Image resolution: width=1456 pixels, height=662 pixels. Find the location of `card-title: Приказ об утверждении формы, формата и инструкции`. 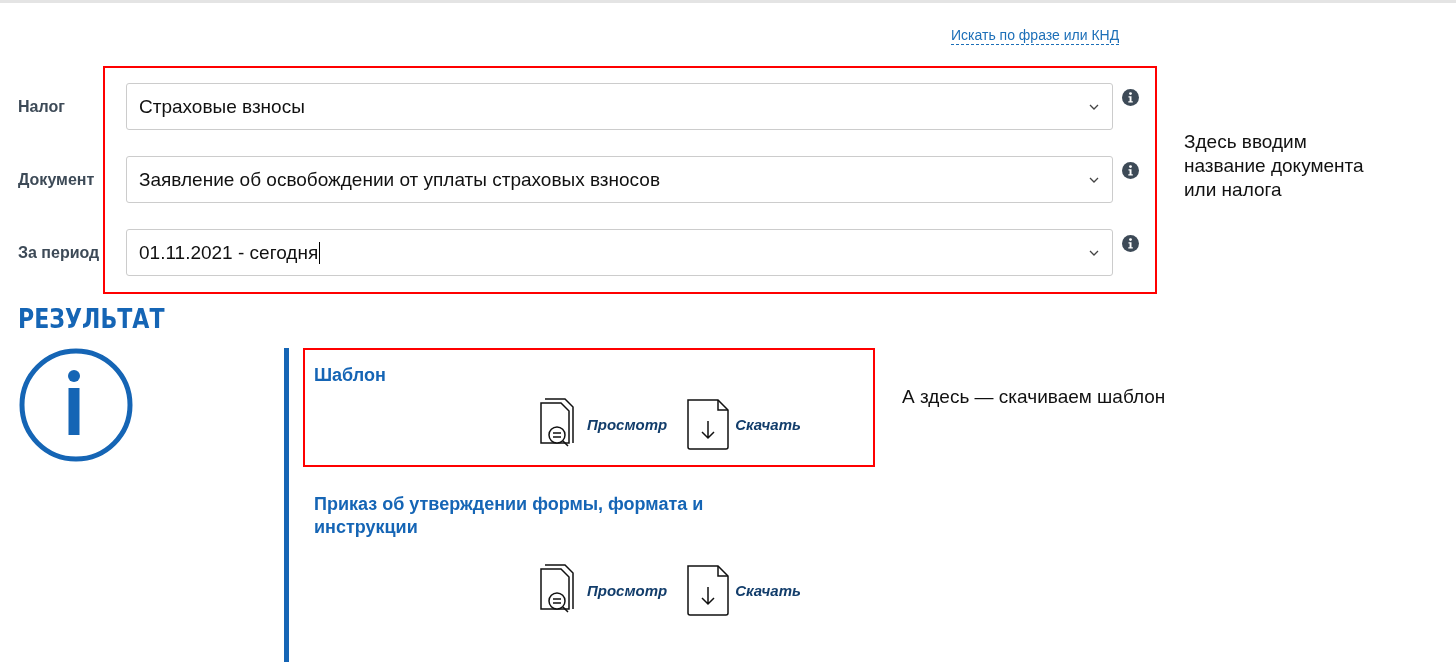

card-title: Приказ об утверждении формы, формата и инструкции is located at coordinates (509, 516).